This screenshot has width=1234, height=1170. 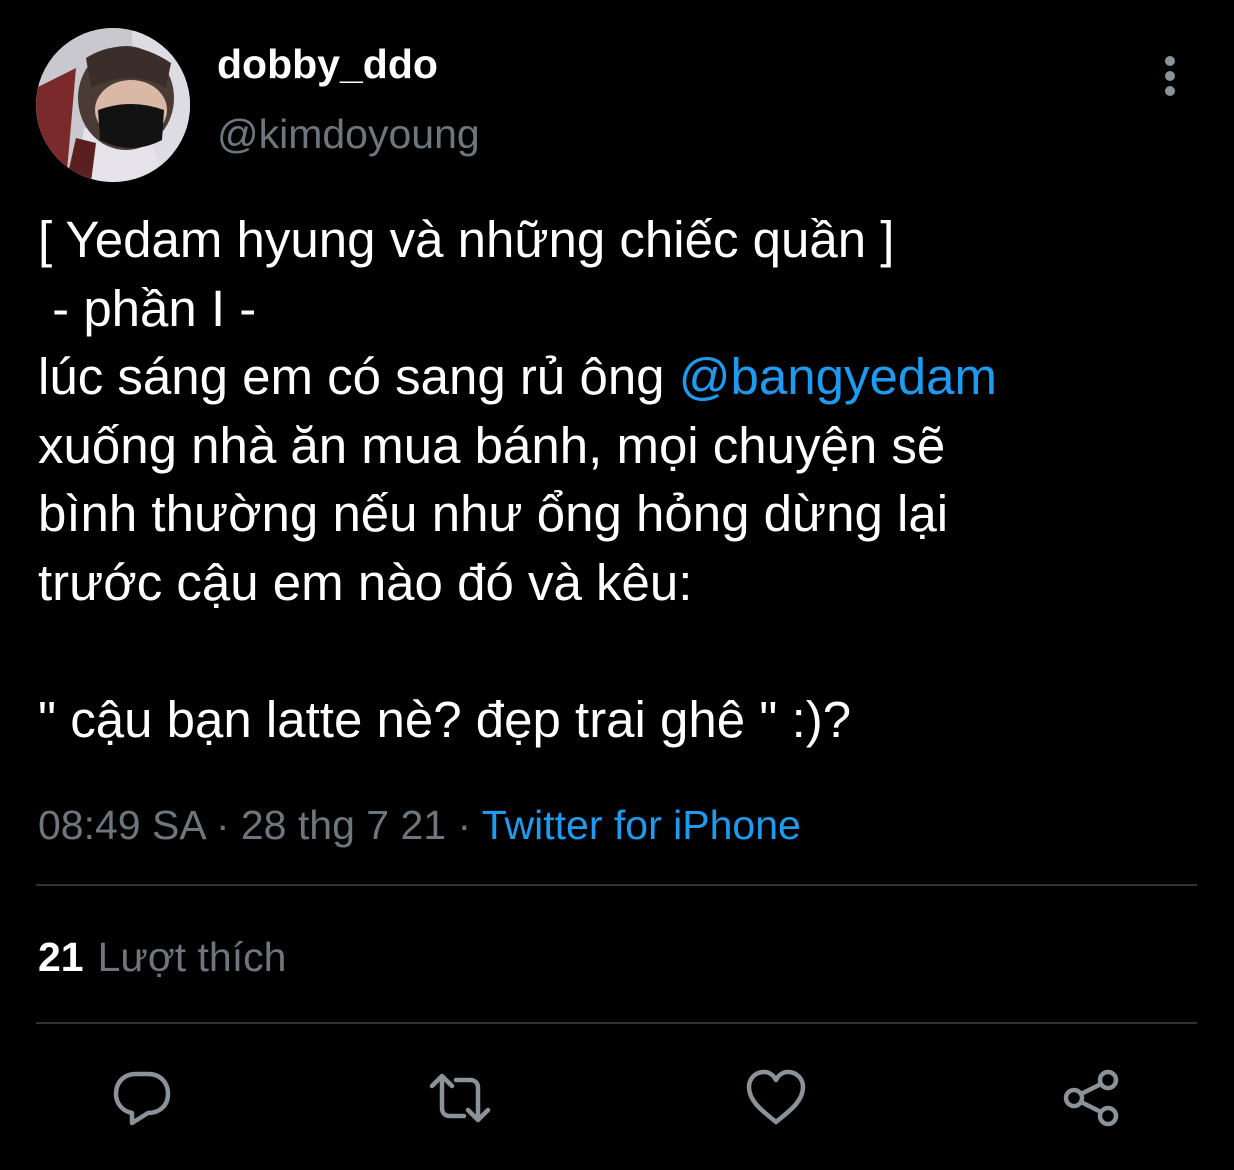 I want to click on tweet-line: bình thường nếu như ổng hỏng dừng lại, so click(x=493, y=514).